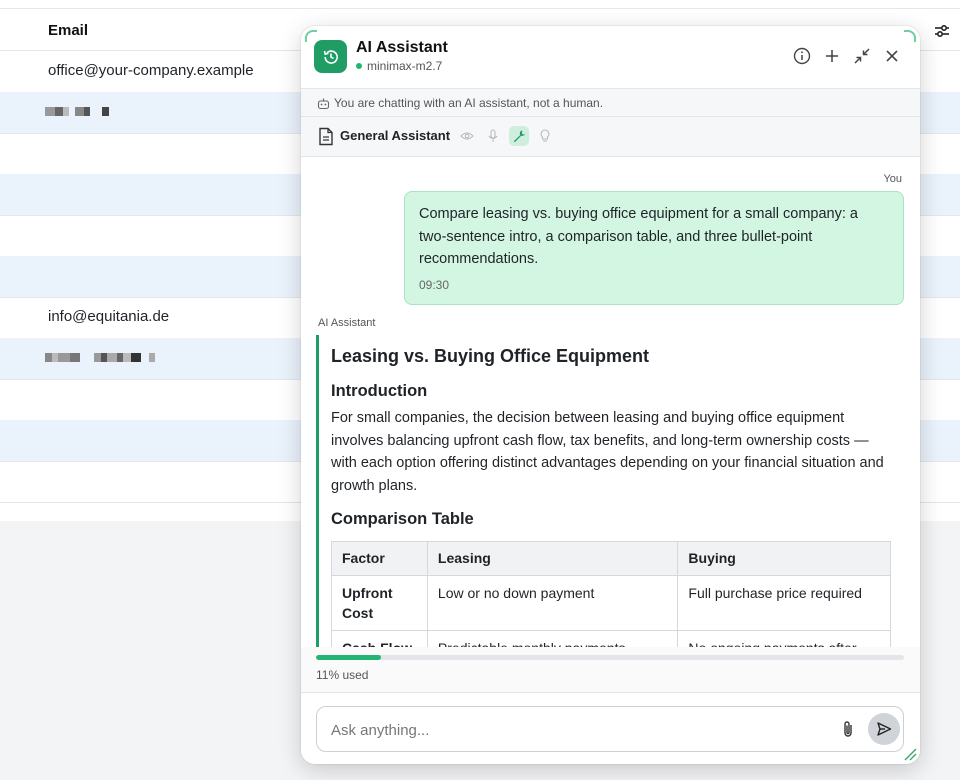 The image size is (960, 780). What do you see at coordinates (610, 57) in the screenshot?
I see `panel-header: AI Assistant minimax-m2.7` at bounding box center [610, 57].